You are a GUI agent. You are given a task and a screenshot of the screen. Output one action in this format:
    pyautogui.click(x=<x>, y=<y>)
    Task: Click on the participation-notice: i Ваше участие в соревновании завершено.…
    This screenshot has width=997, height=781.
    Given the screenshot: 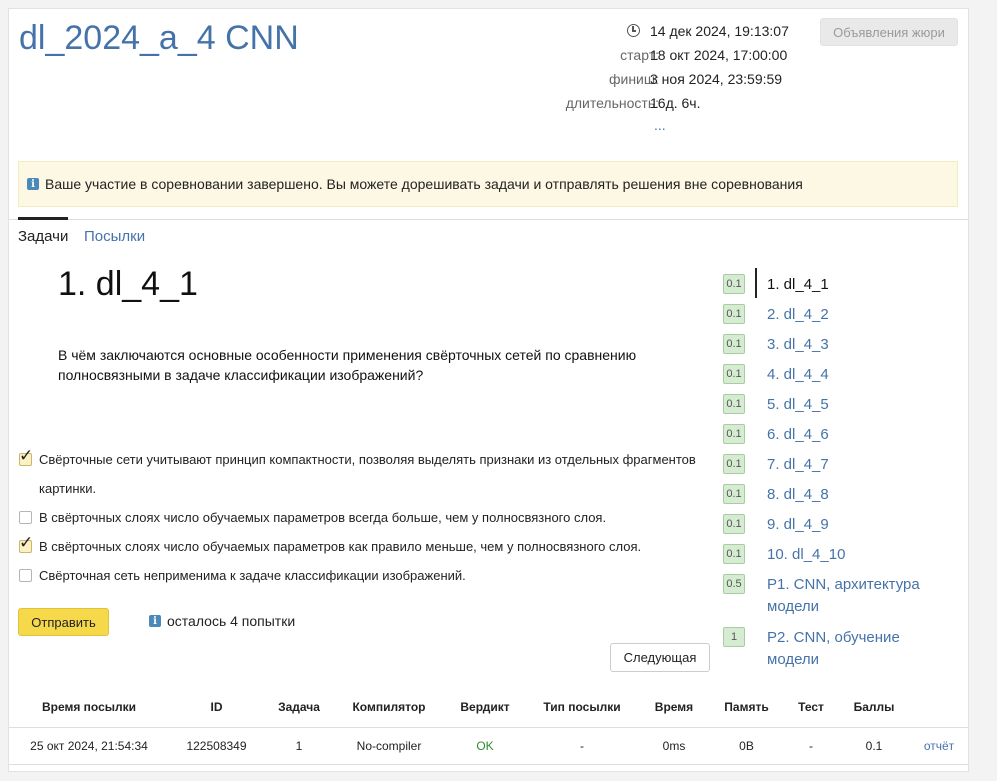 What is the action you would take?
    pyautogui.click(x=488, y=184)
    